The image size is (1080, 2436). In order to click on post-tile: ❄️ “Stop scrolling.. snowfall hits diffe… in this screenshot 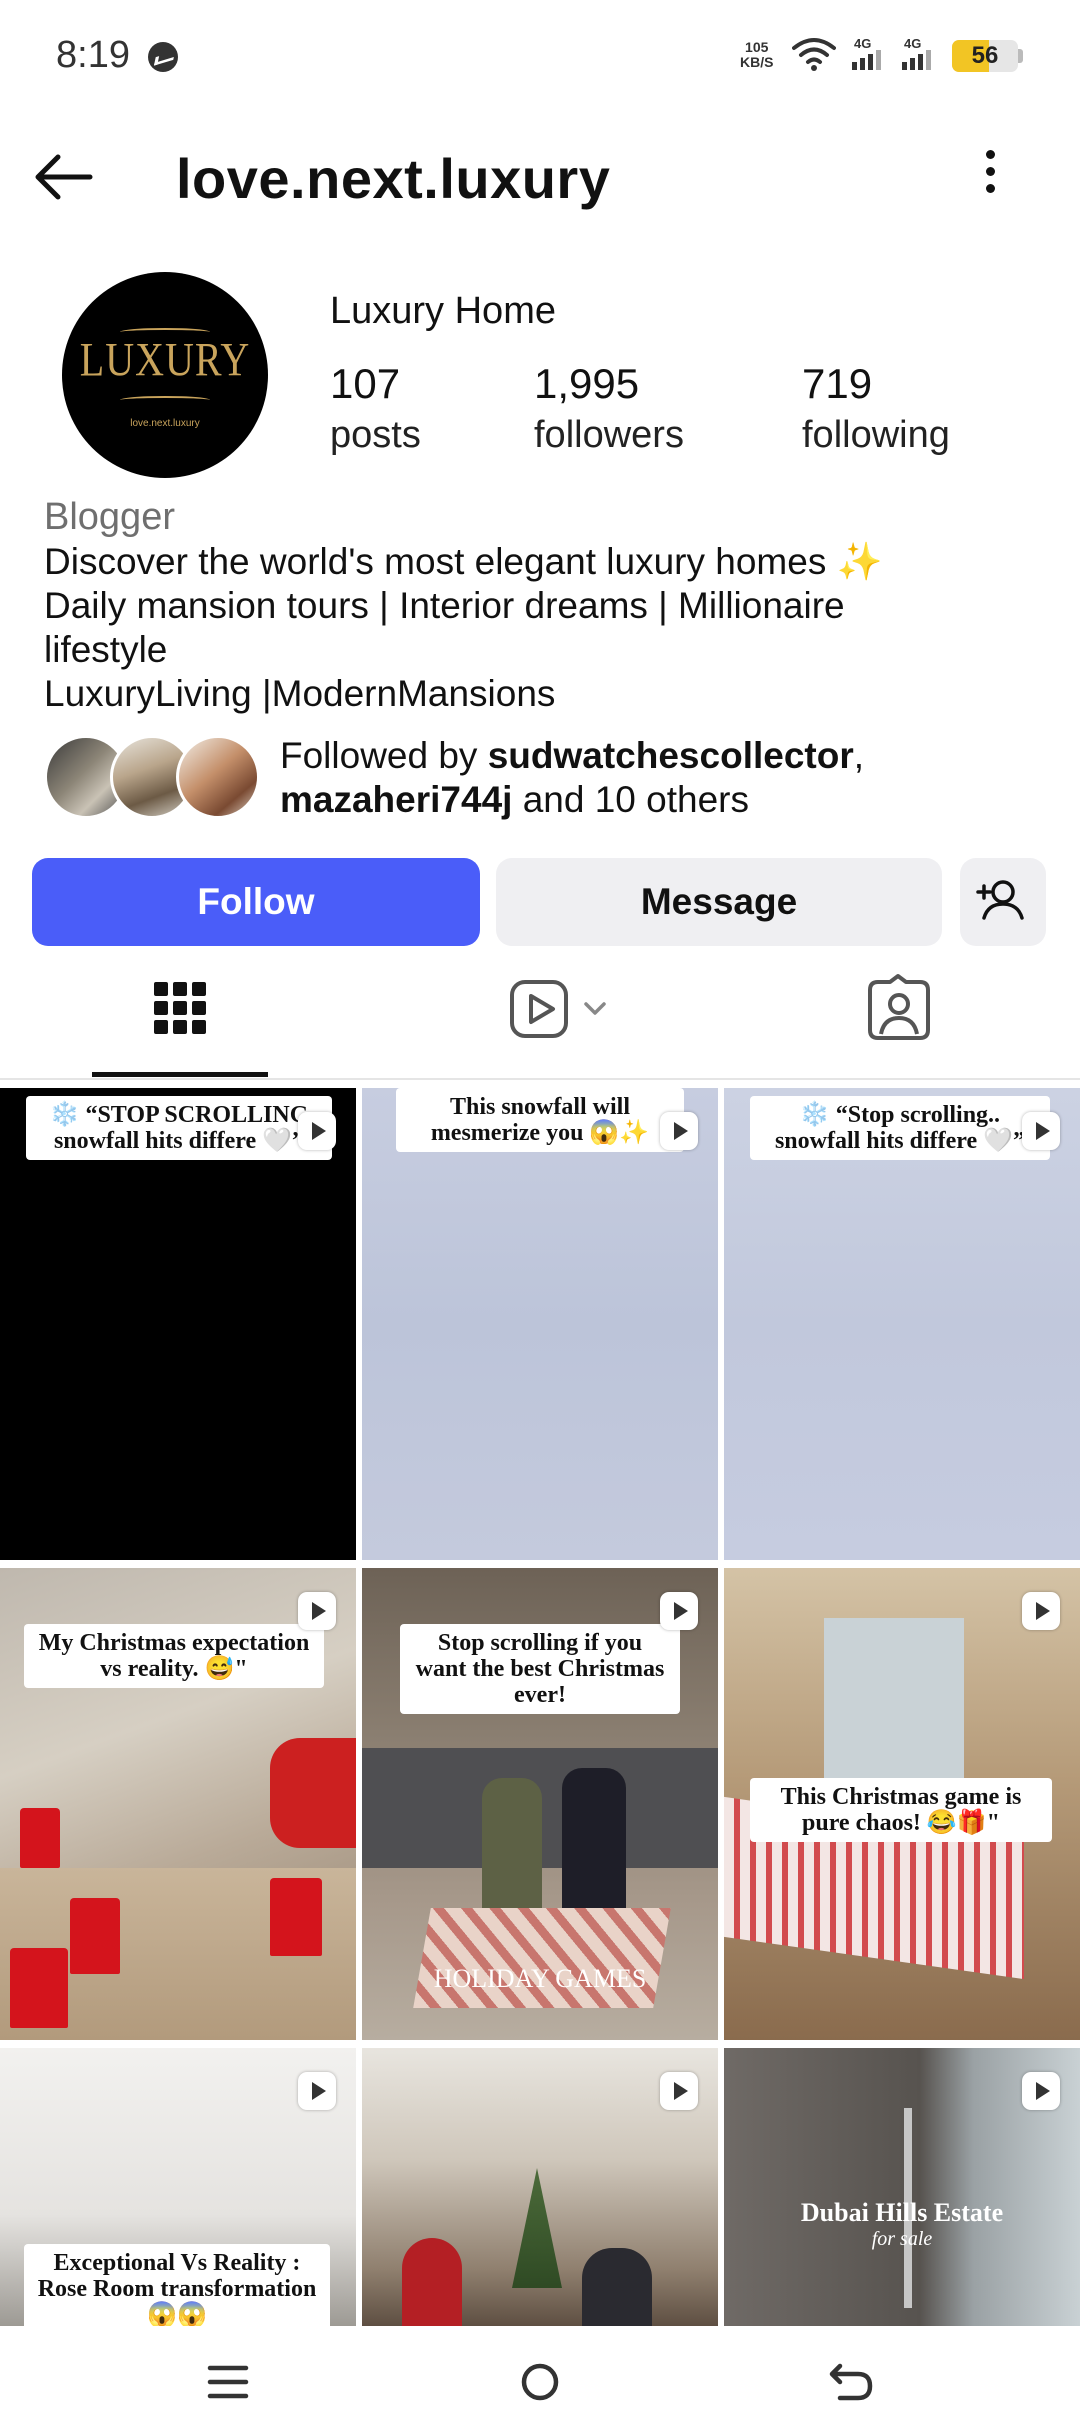, I will do `click(902, 1324)`.